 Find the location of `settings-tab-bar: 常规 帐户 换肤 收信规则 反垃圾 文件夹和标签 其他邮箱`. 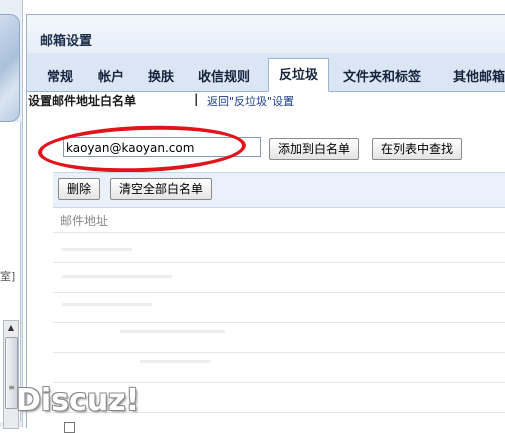

settings-tab-bar: 常规 帐户 换肤 收信规则 反垃圾 文件夹和标签 其他邮箱 is located at coordinates (266, 72).